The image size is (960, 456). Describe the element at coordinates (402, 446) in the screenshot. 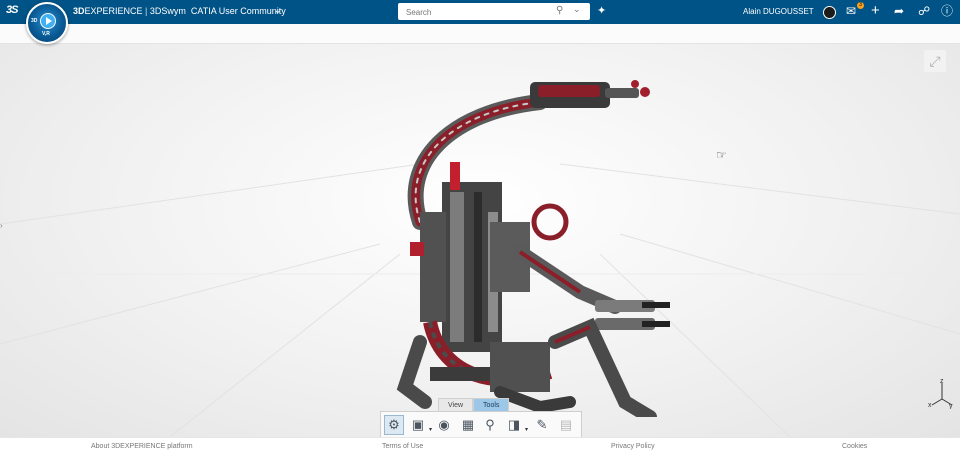

I see `terms-link: Terms of Use` at that location.